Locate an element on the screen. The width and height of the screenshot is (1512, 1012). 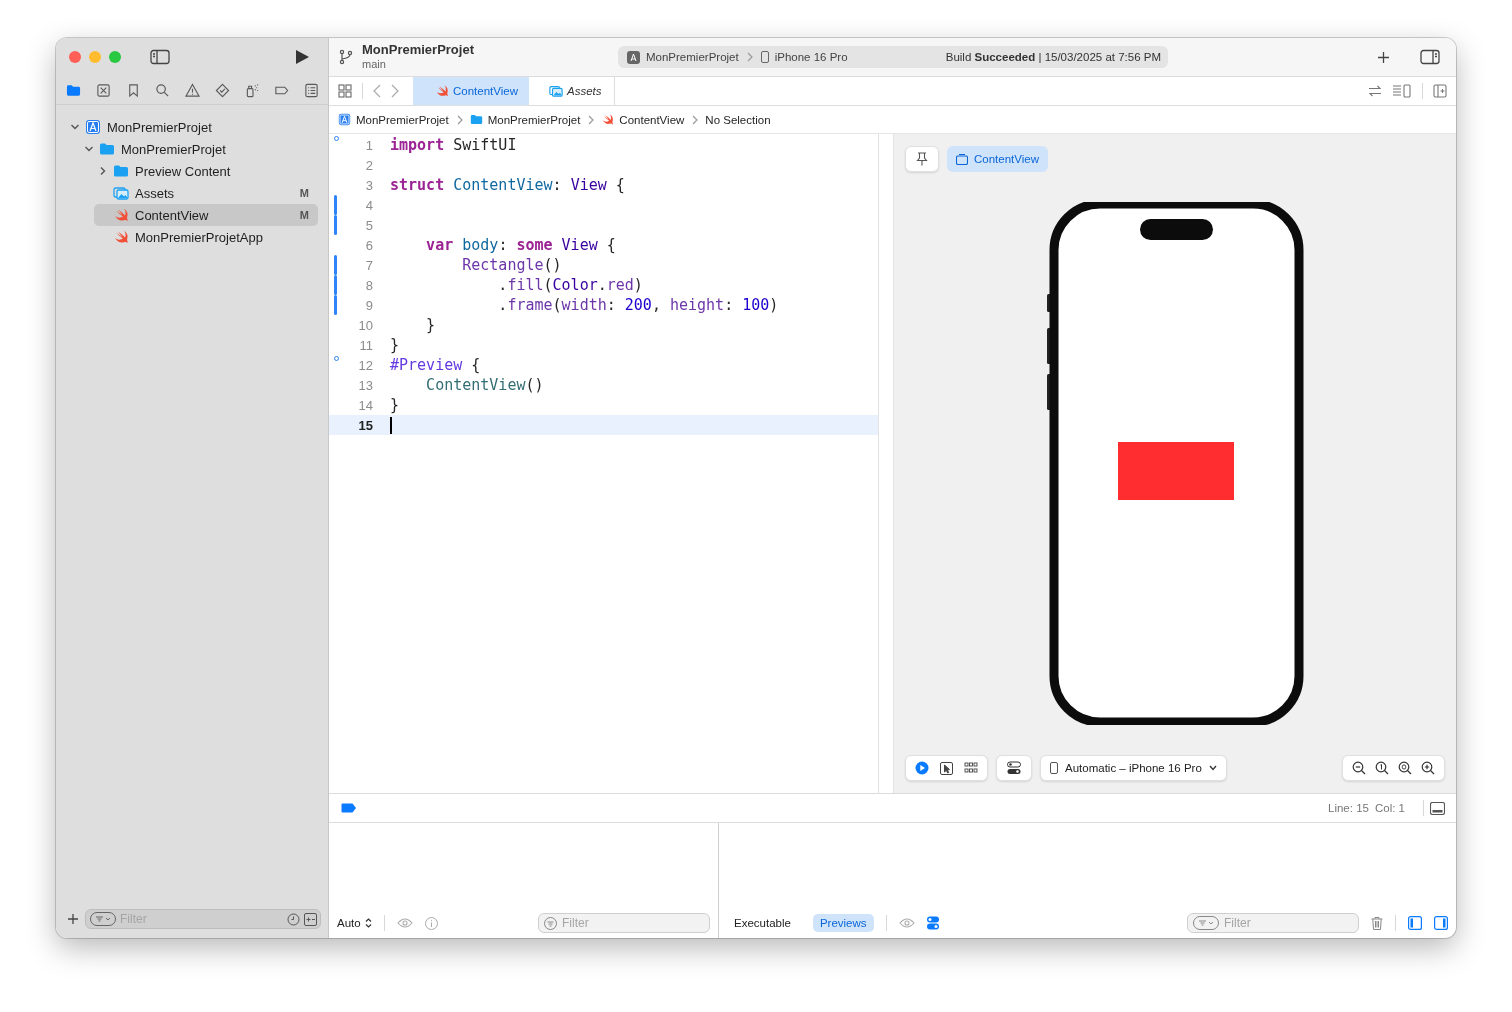
clock-icon is located at coordinates (293, 919).